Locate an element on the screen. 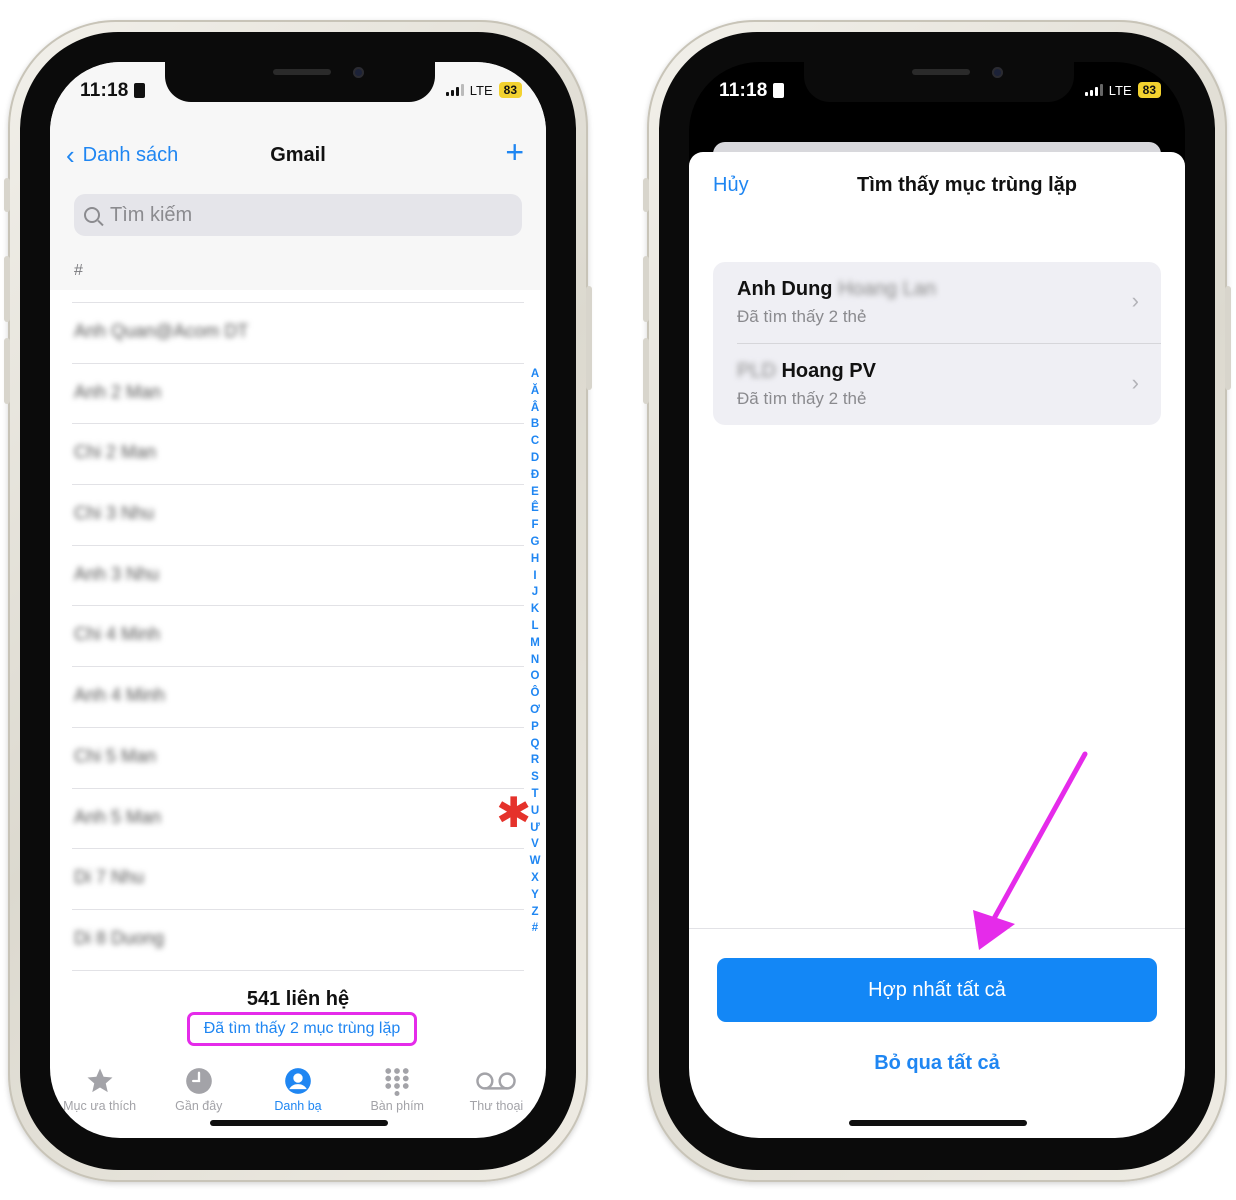 The width and height of the screenshot is (1236, 1200). search-icon is located at coordinates (92, 215).